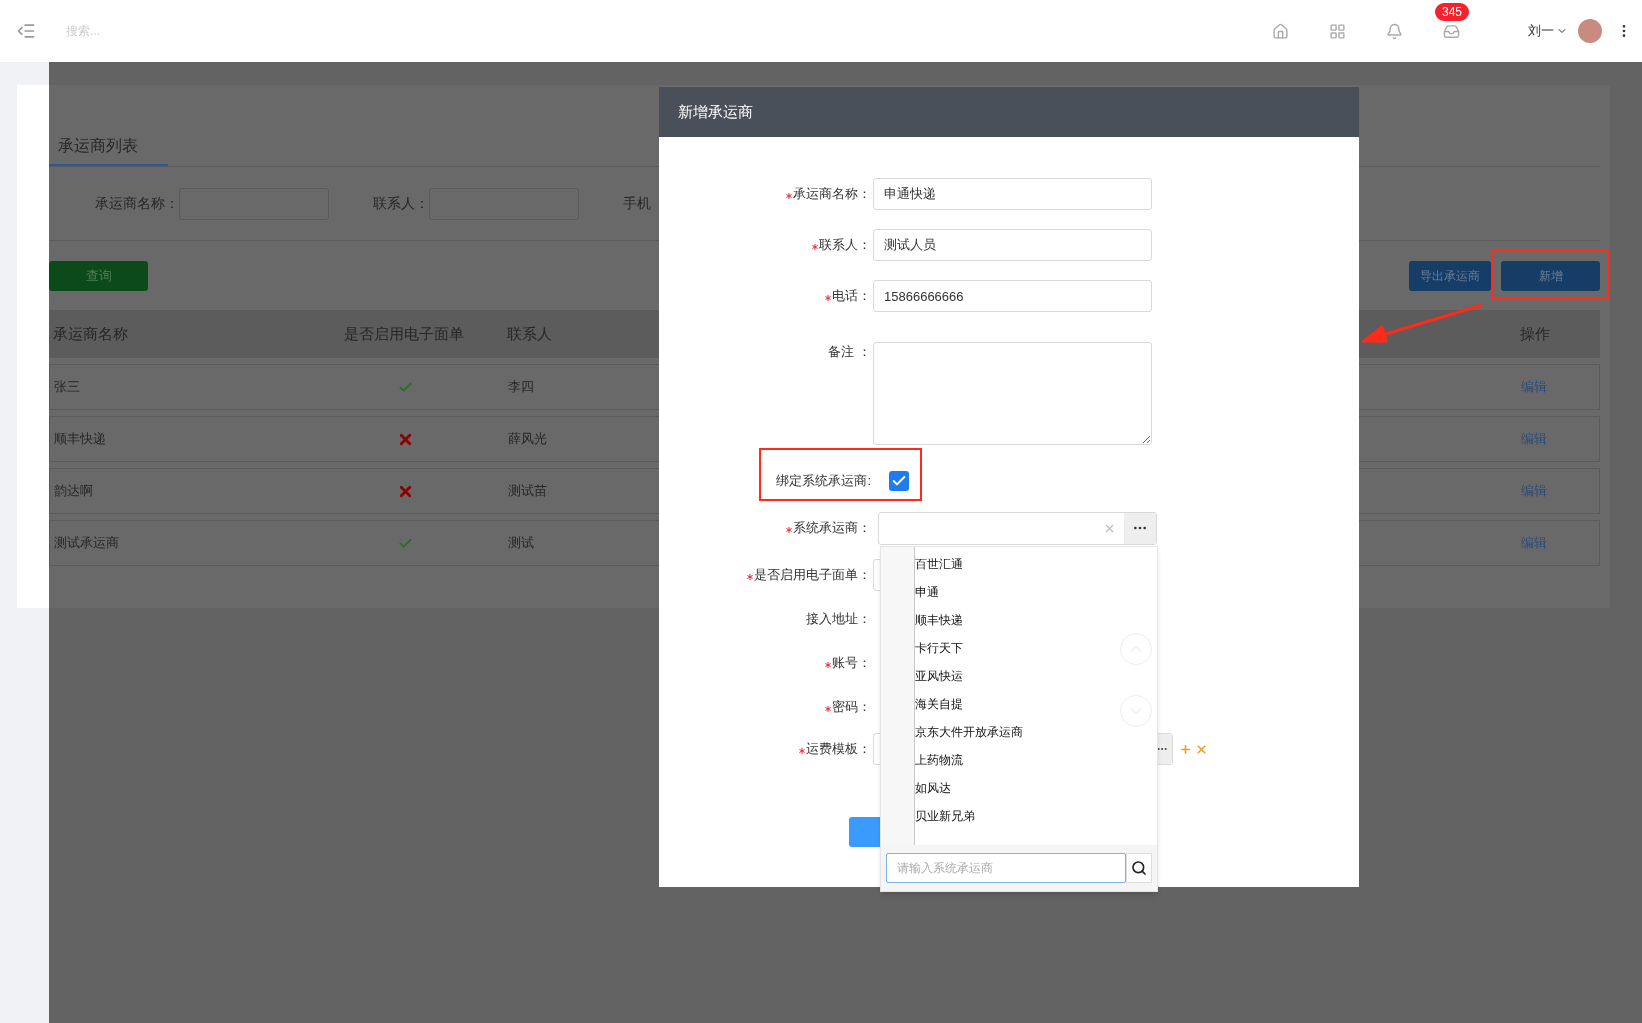  Describe the element at coordinates (1036, 760) in the screenshot. I see `dropdown-option: 上药物流` at that location.